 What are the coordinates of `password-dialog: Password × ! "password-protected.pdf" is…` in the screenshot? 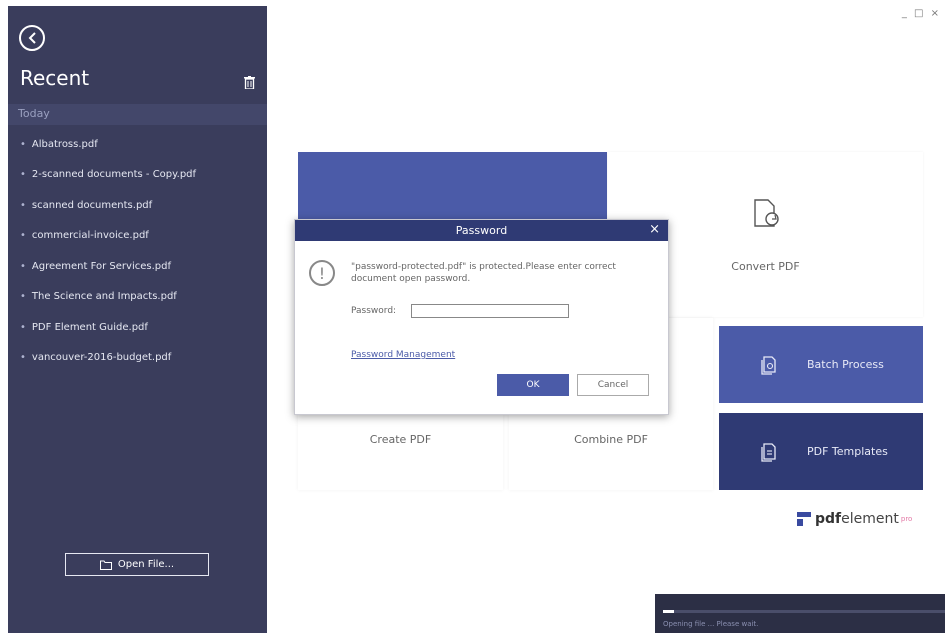 It's located at (481, 317).